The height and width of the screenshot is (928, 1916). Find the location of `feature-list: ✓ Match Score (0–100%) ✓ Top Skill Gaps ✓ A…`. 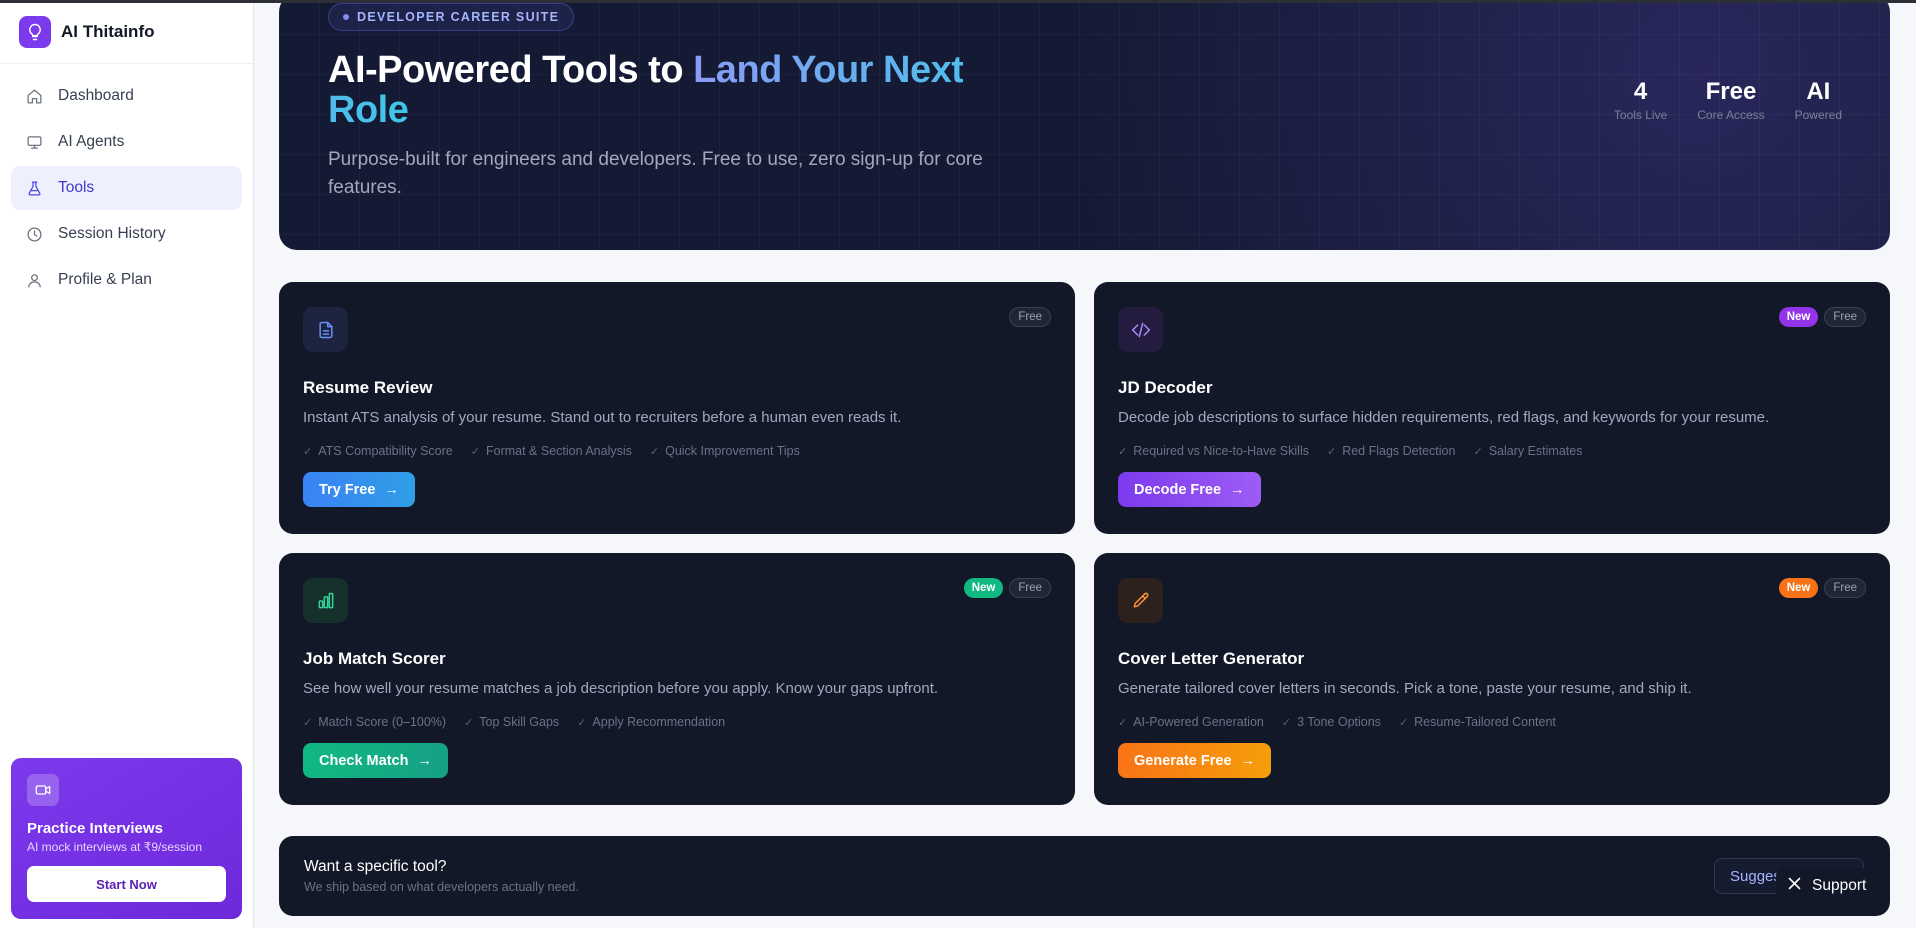

feature-list: ✓ Match Score (0–100%) ✓ Top Skill Gaps ✓ A… is located at coordinates (514, 722).